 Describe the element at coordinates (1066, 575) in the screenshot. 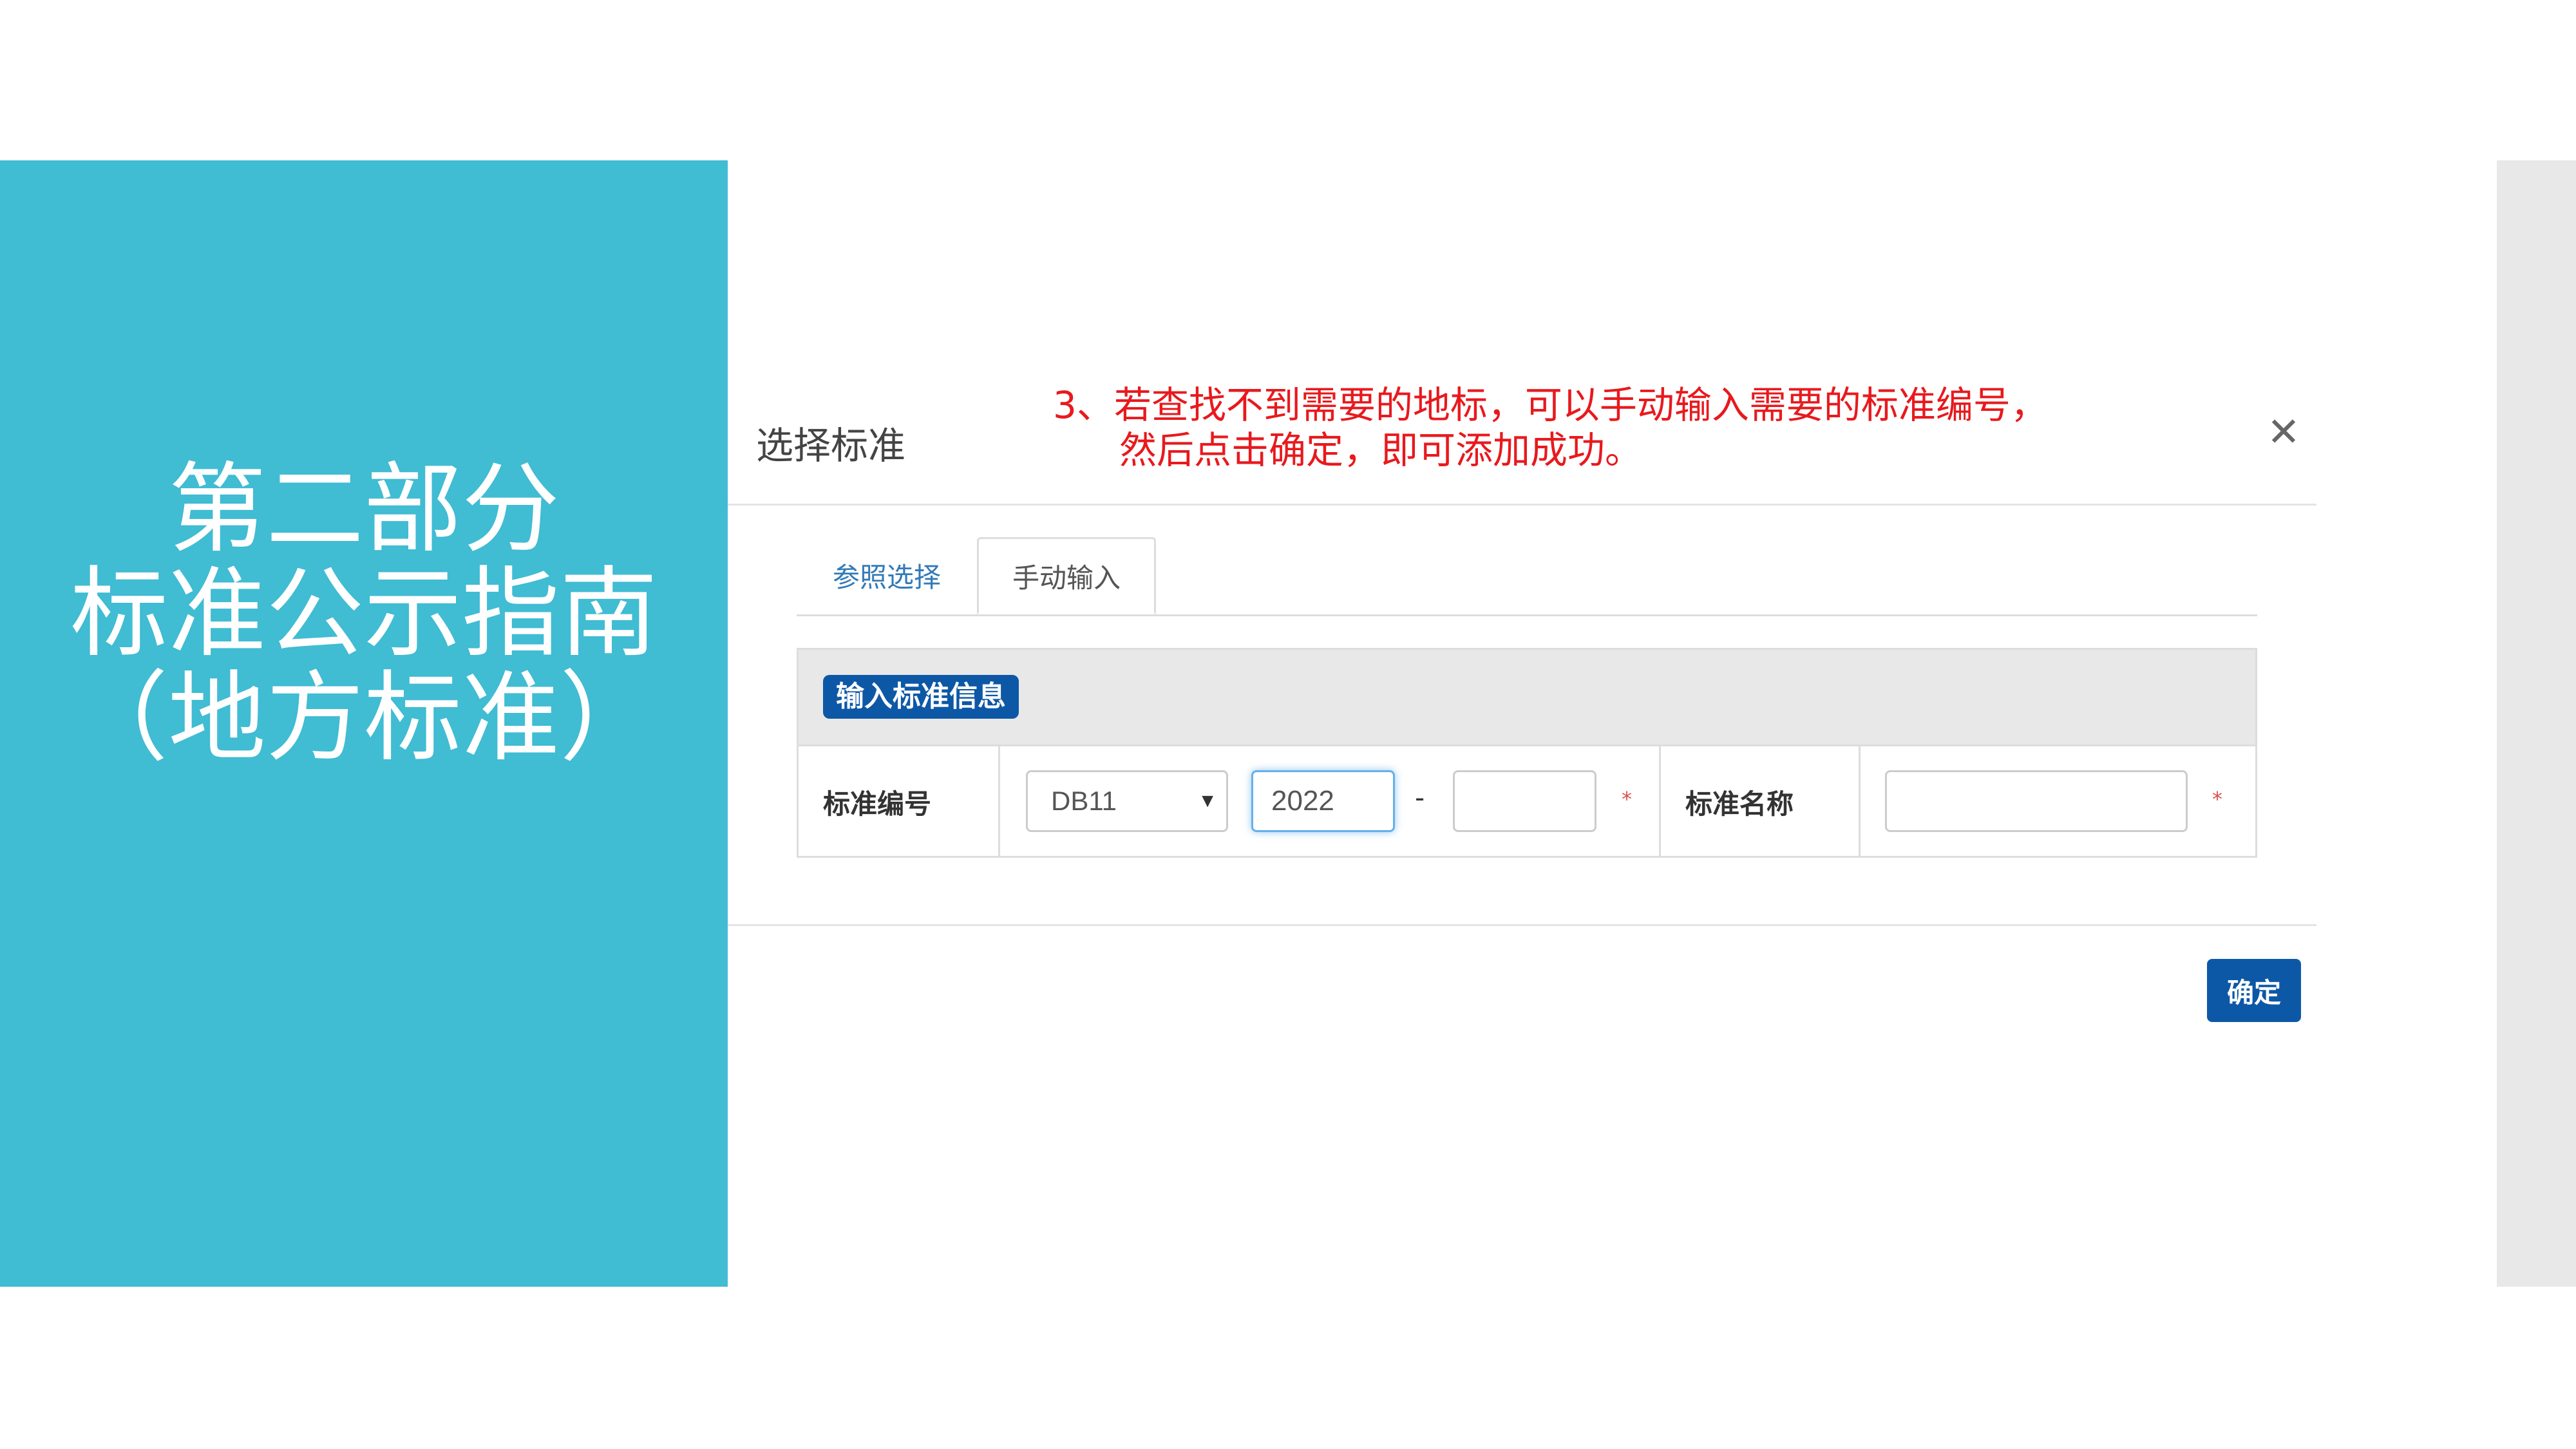

I see `tab-manual-input: 手动输入` at that location.